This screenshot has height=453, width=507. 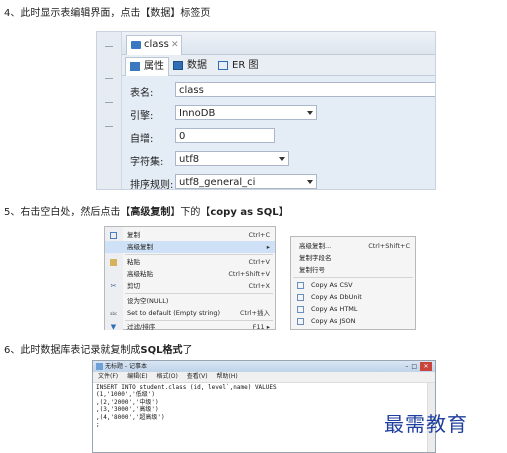 What do you see at coordinates (113, 327) in the screenshot?
I see `filter-icon: ▼` at bounding box center [113, 327].